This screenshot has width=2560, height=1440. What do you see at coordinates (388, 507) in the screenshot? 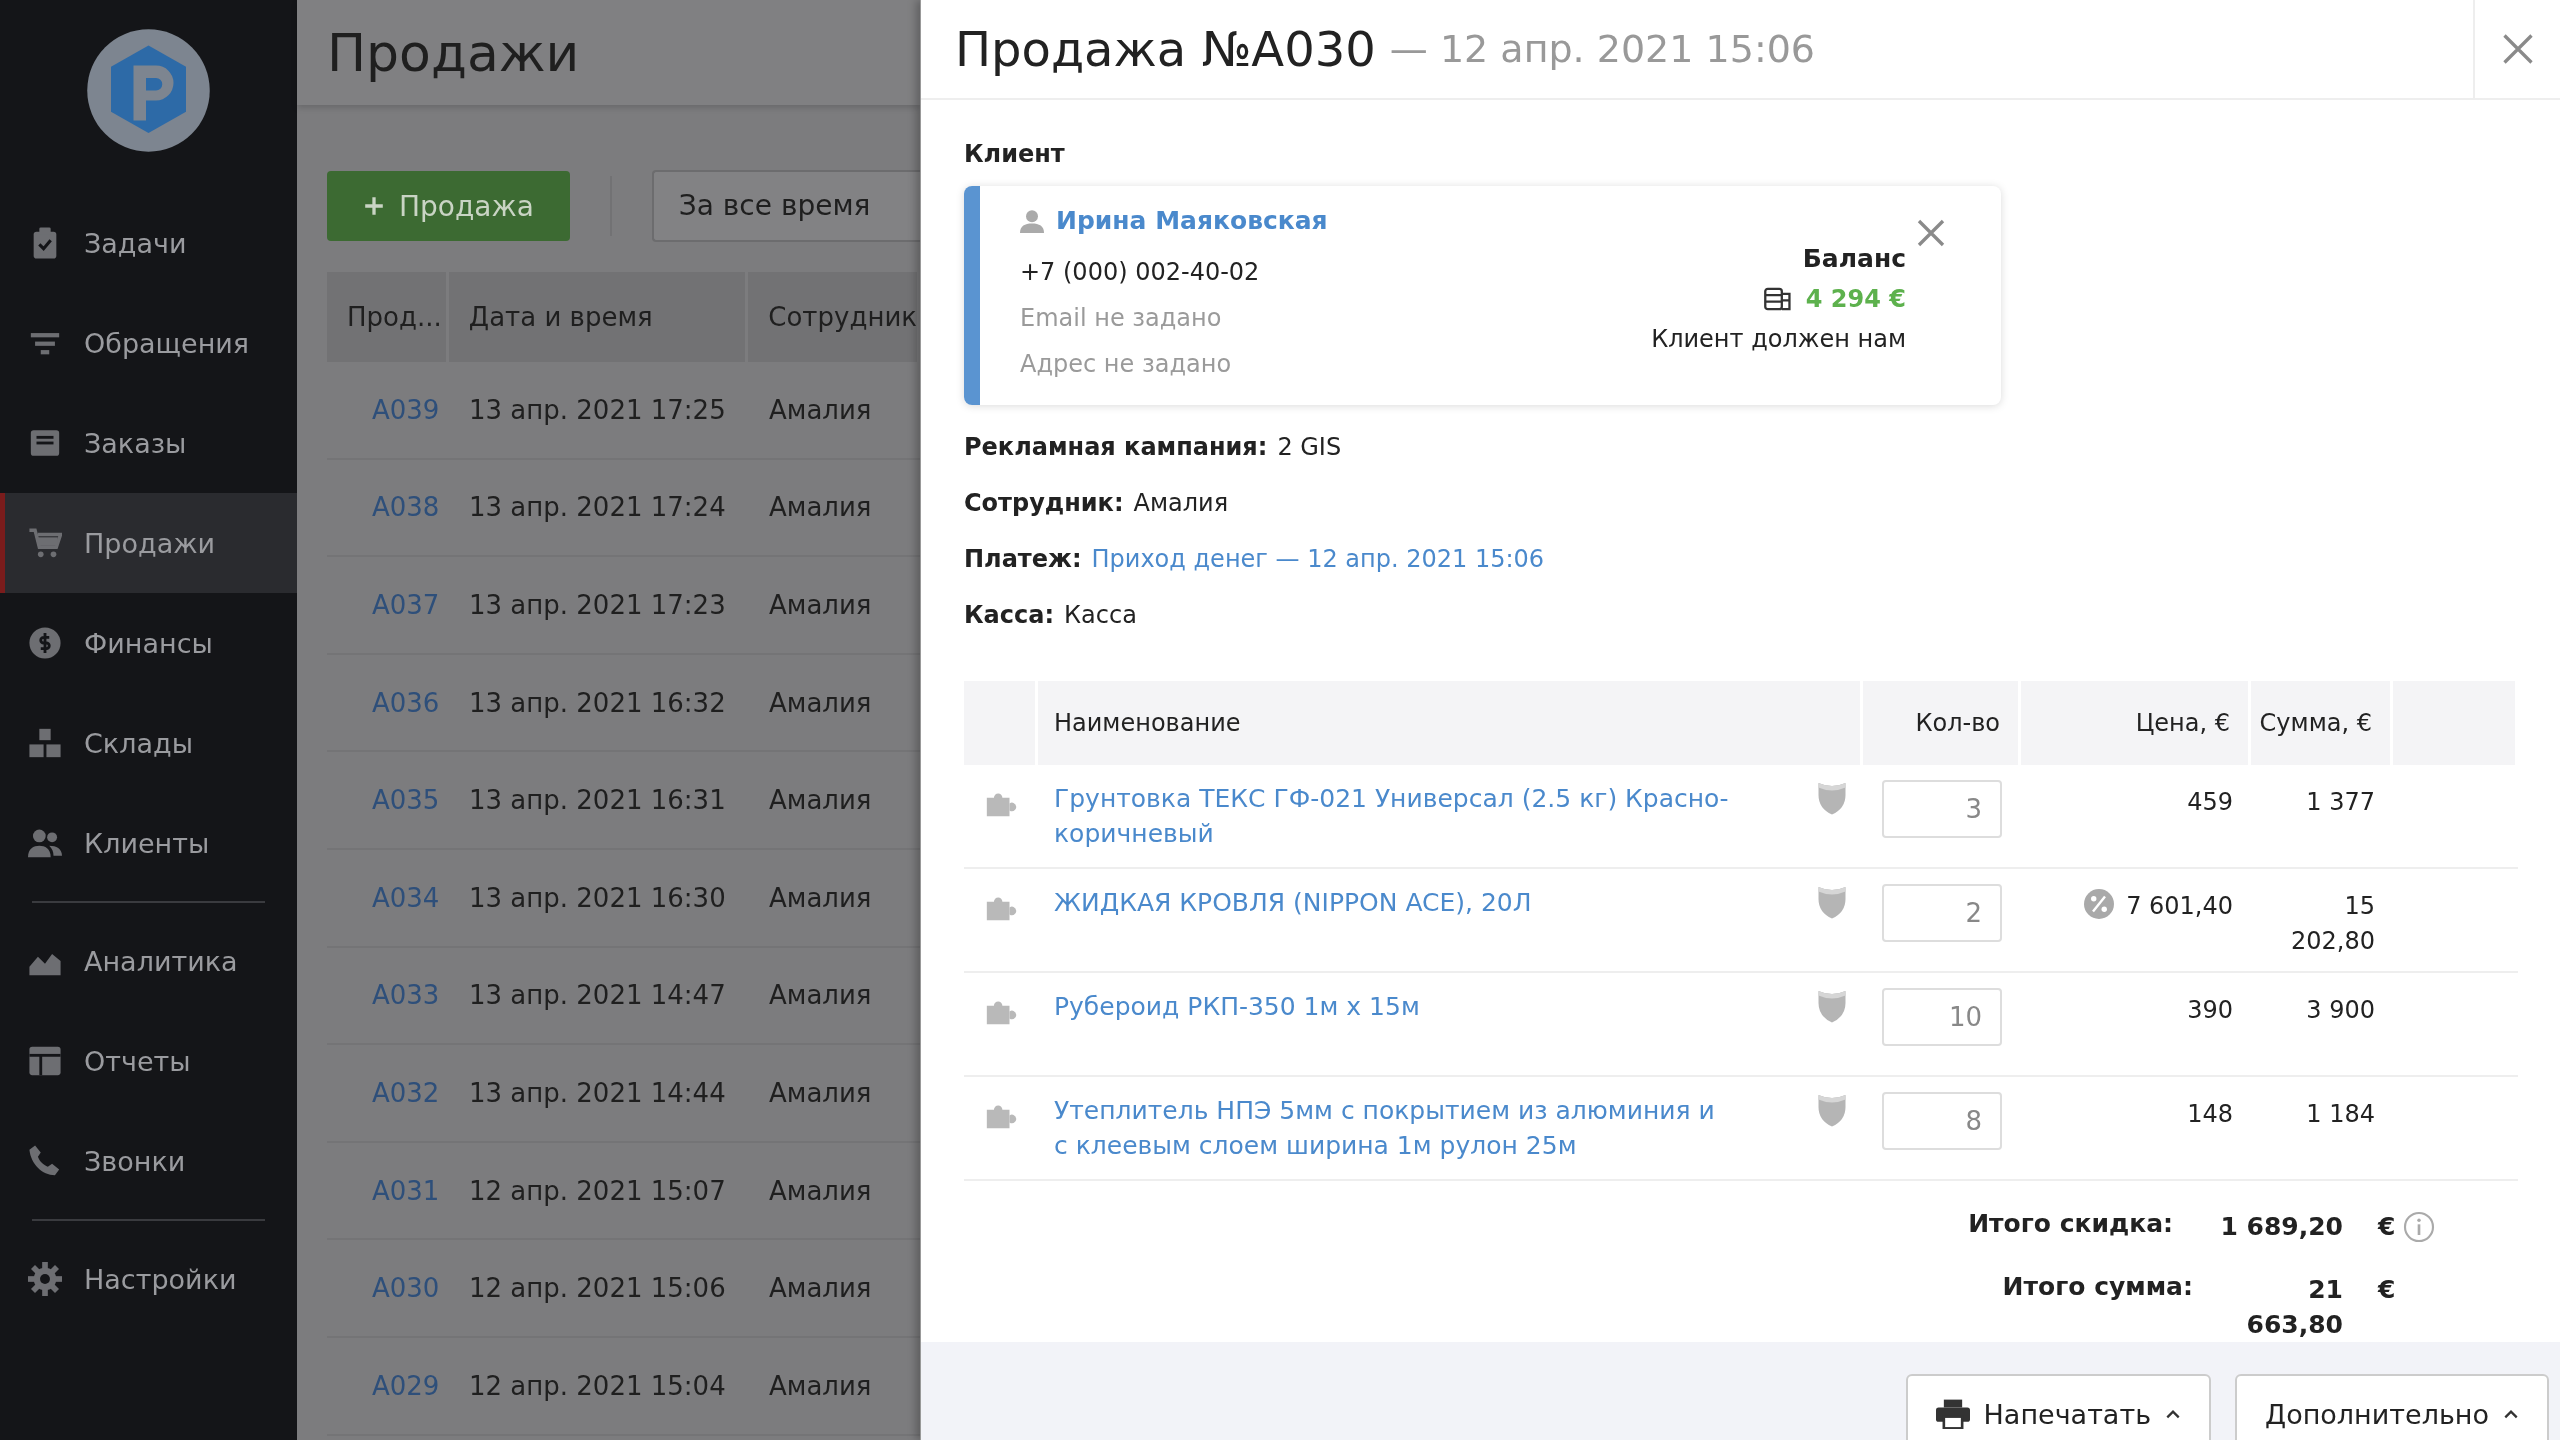
I see `sale-number-link: A038` at bounding box center [388, 507].